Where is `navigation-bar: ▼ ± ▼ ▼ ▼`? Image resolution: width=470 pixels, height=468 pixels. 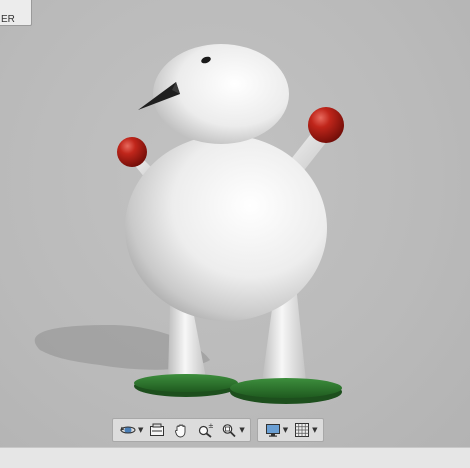 navigation-bar: ▼ ± ▼ ▼ ▼ is located at coordinates (218, 430).